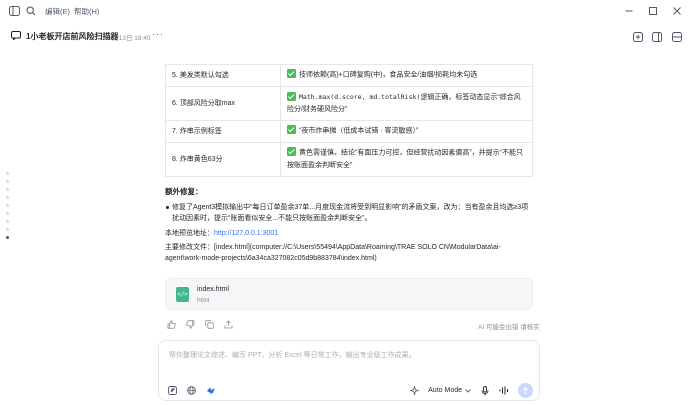 Image resolution: width=690 pixels, height=405 pixels. What do you see at coordinates (190, 324) in the screenshot?
I see `thumbs-down-icon` at bounding box center [190, 324].